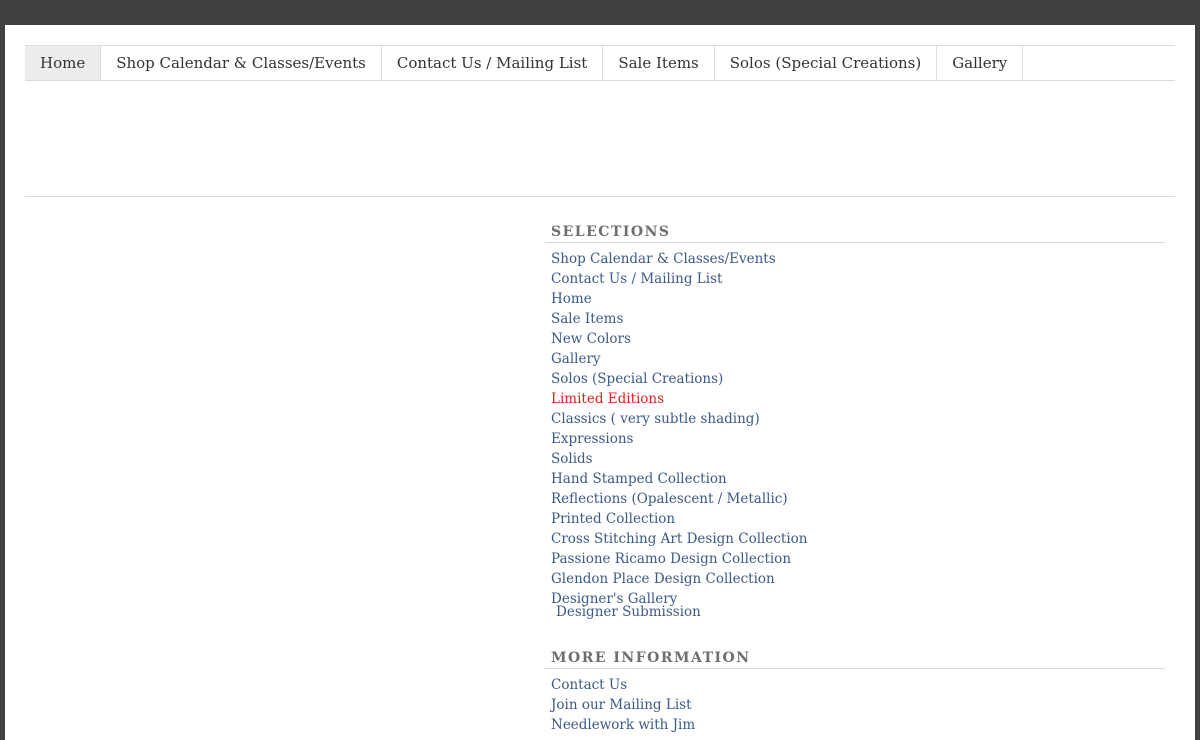 The height and width of the screenshot is (740, 1200). I want to click on link-glendon-place: Glendon Place Design Collection, so click(858, 579).